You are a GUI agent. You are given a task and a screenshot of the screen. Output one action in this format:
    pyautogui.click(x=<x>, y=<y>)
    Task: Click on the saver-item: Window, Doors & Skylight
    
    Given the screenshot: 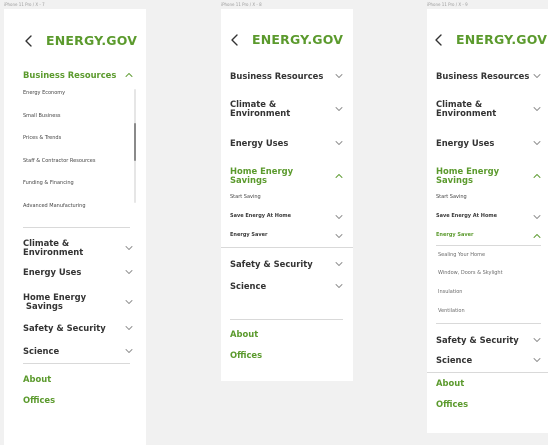 What is the action you would take?
    pyautogui.click(x=488, y=273)
    